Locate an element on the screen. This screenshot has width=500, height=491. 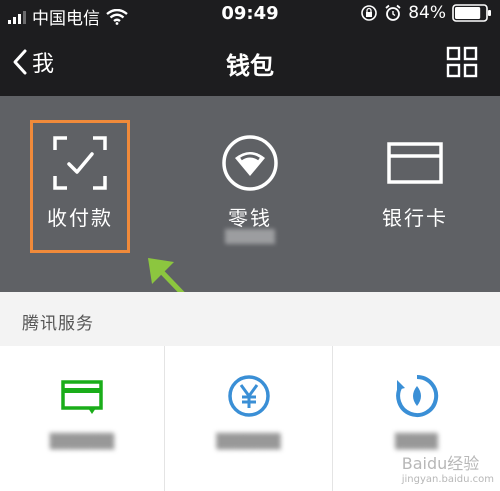
wallet-item-label: 零钱 is located at coordinates (250, 218).